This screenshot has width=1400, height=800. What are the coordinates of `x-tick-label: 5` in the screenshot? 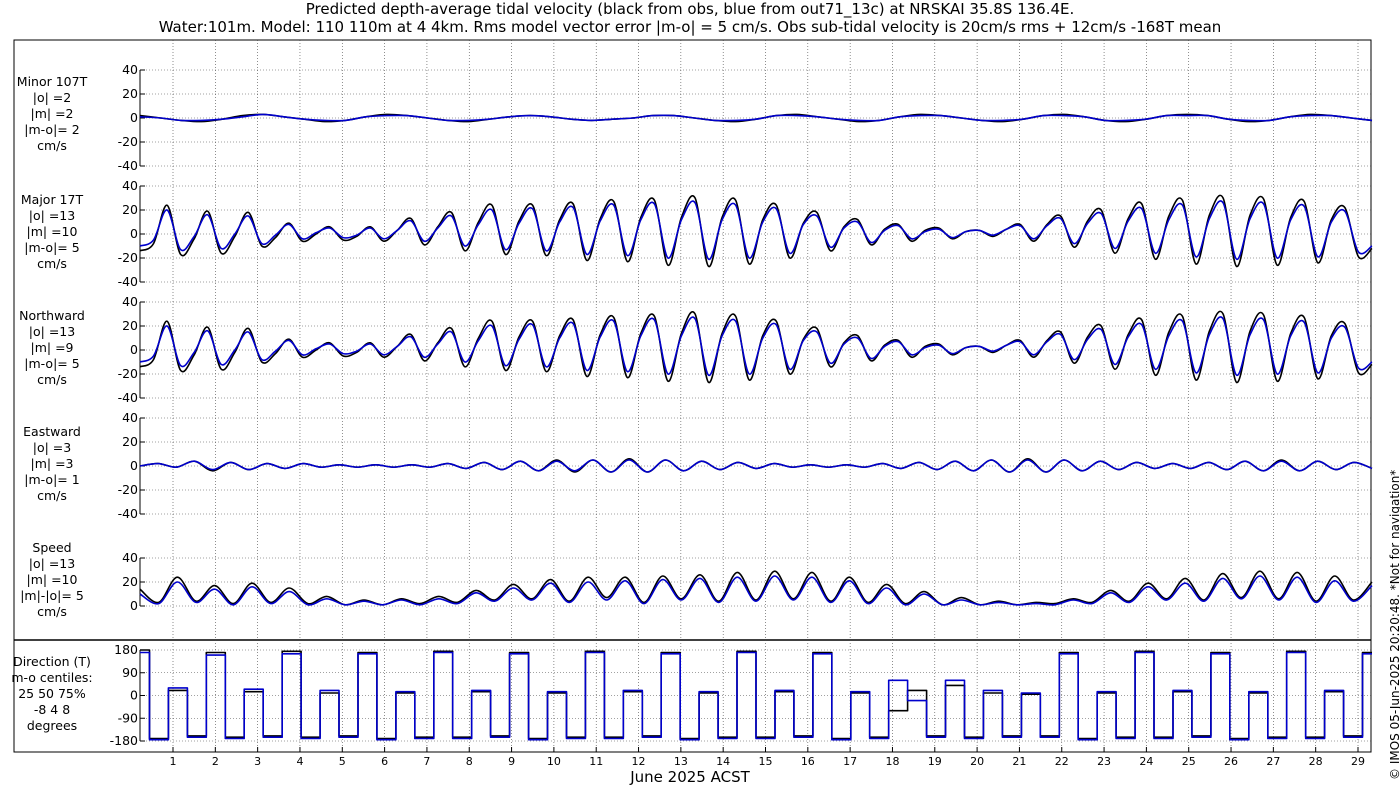 It's located at (342, 761).